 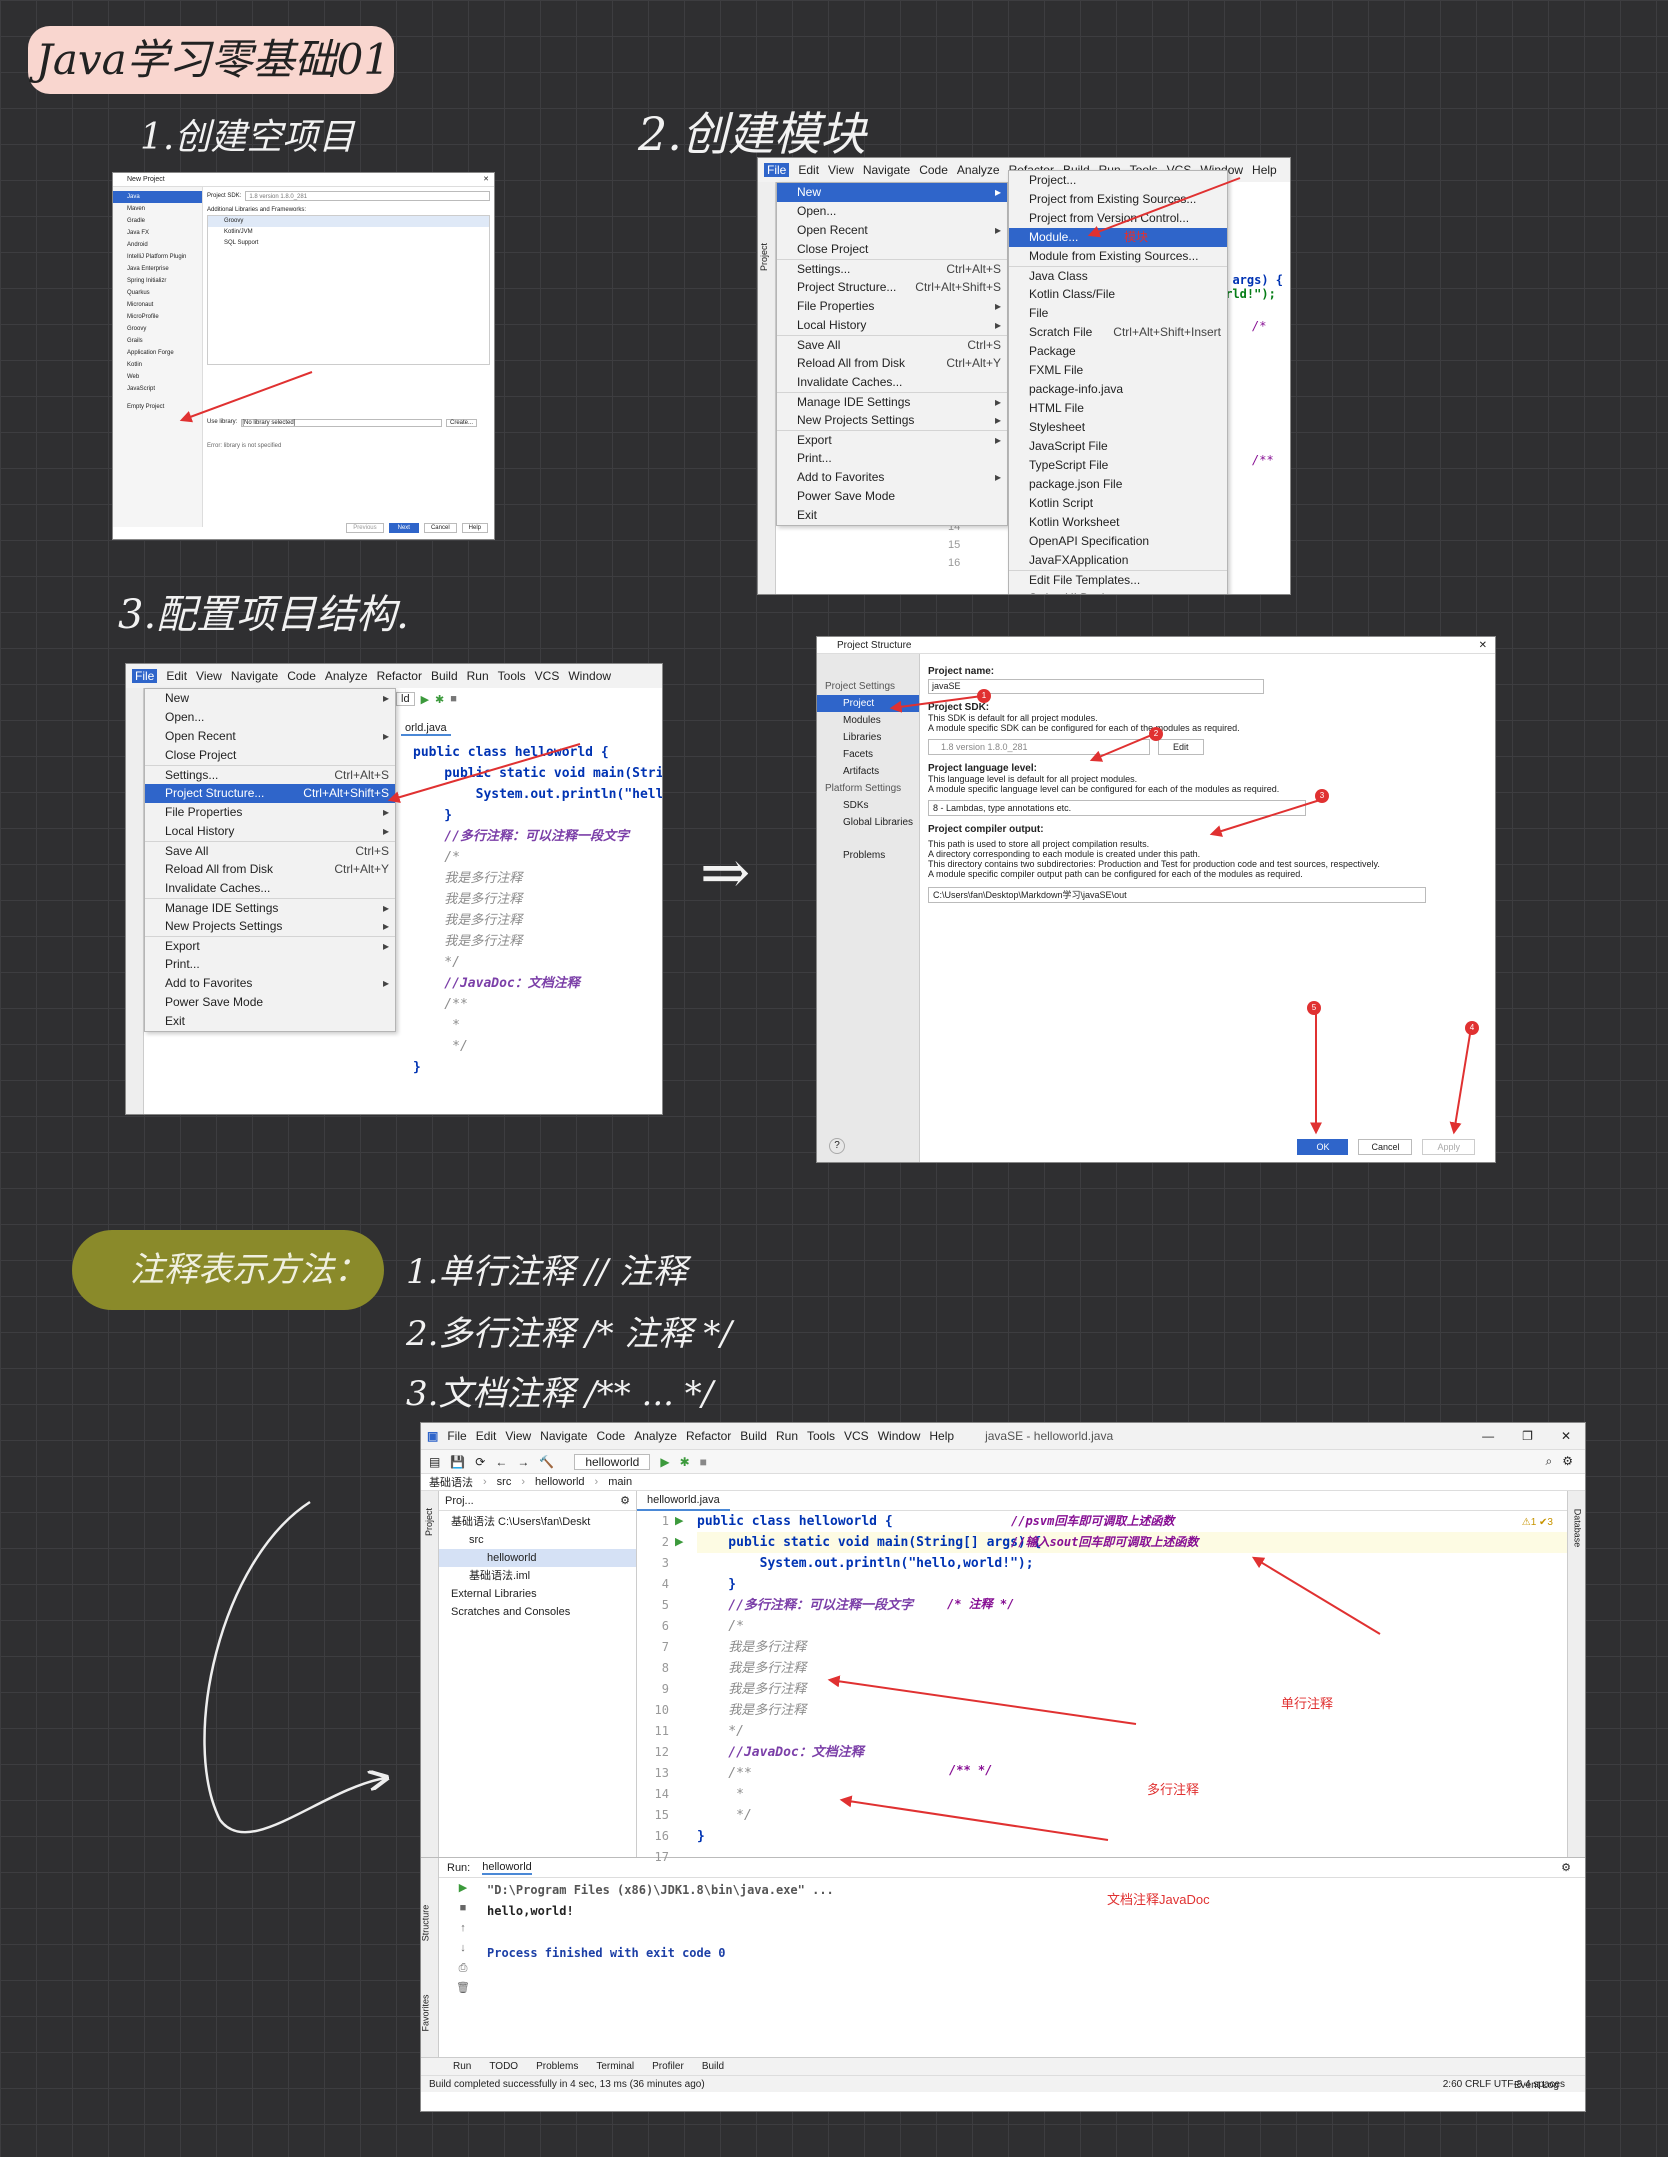 What do you see at coordinates (1164, 207) in the screenshot?
I see `arrow-module` at bounding box center [1164, 207].